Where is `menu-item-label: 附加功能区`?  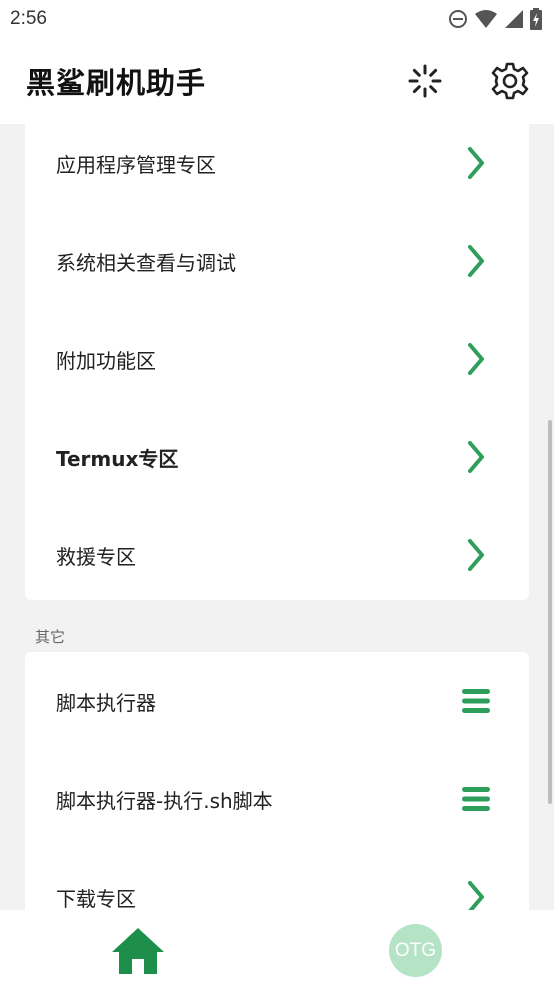 menu-item-label: 附加功能区 is located at coordinates (106, 360).